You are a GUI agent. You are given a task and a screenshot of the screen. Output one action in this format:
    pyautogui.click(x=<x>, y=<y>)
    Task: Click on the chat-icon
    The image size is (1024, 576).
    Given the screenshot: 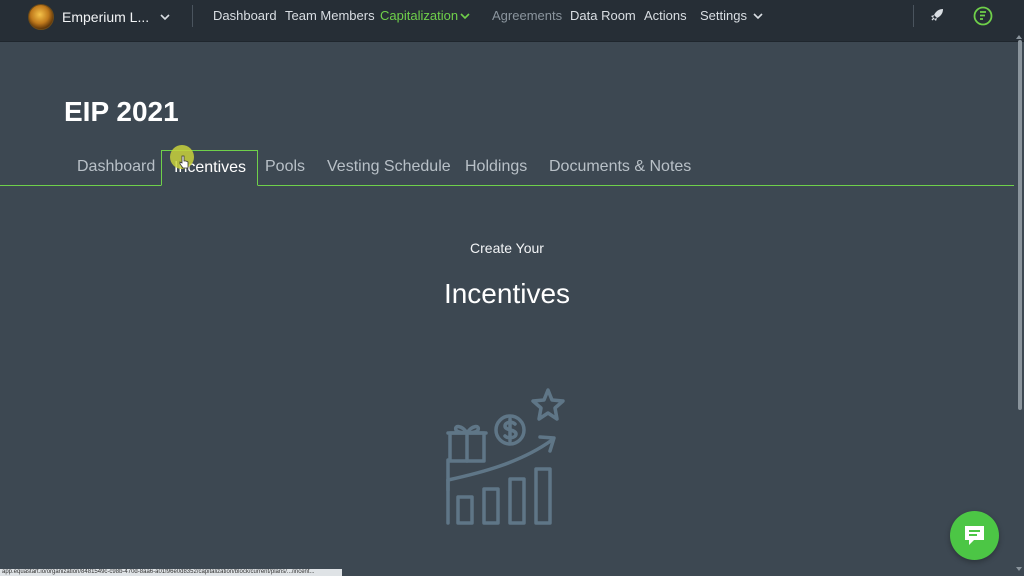 What is the action you would take?
    pyautogui.click(x=974, y=535)
    